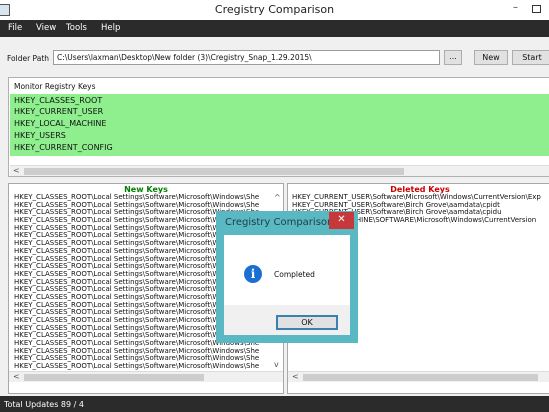 This screenshot has height=412, width=549. I want to click on monitor-horizontal-scrollbar: <, so click(279, 170).